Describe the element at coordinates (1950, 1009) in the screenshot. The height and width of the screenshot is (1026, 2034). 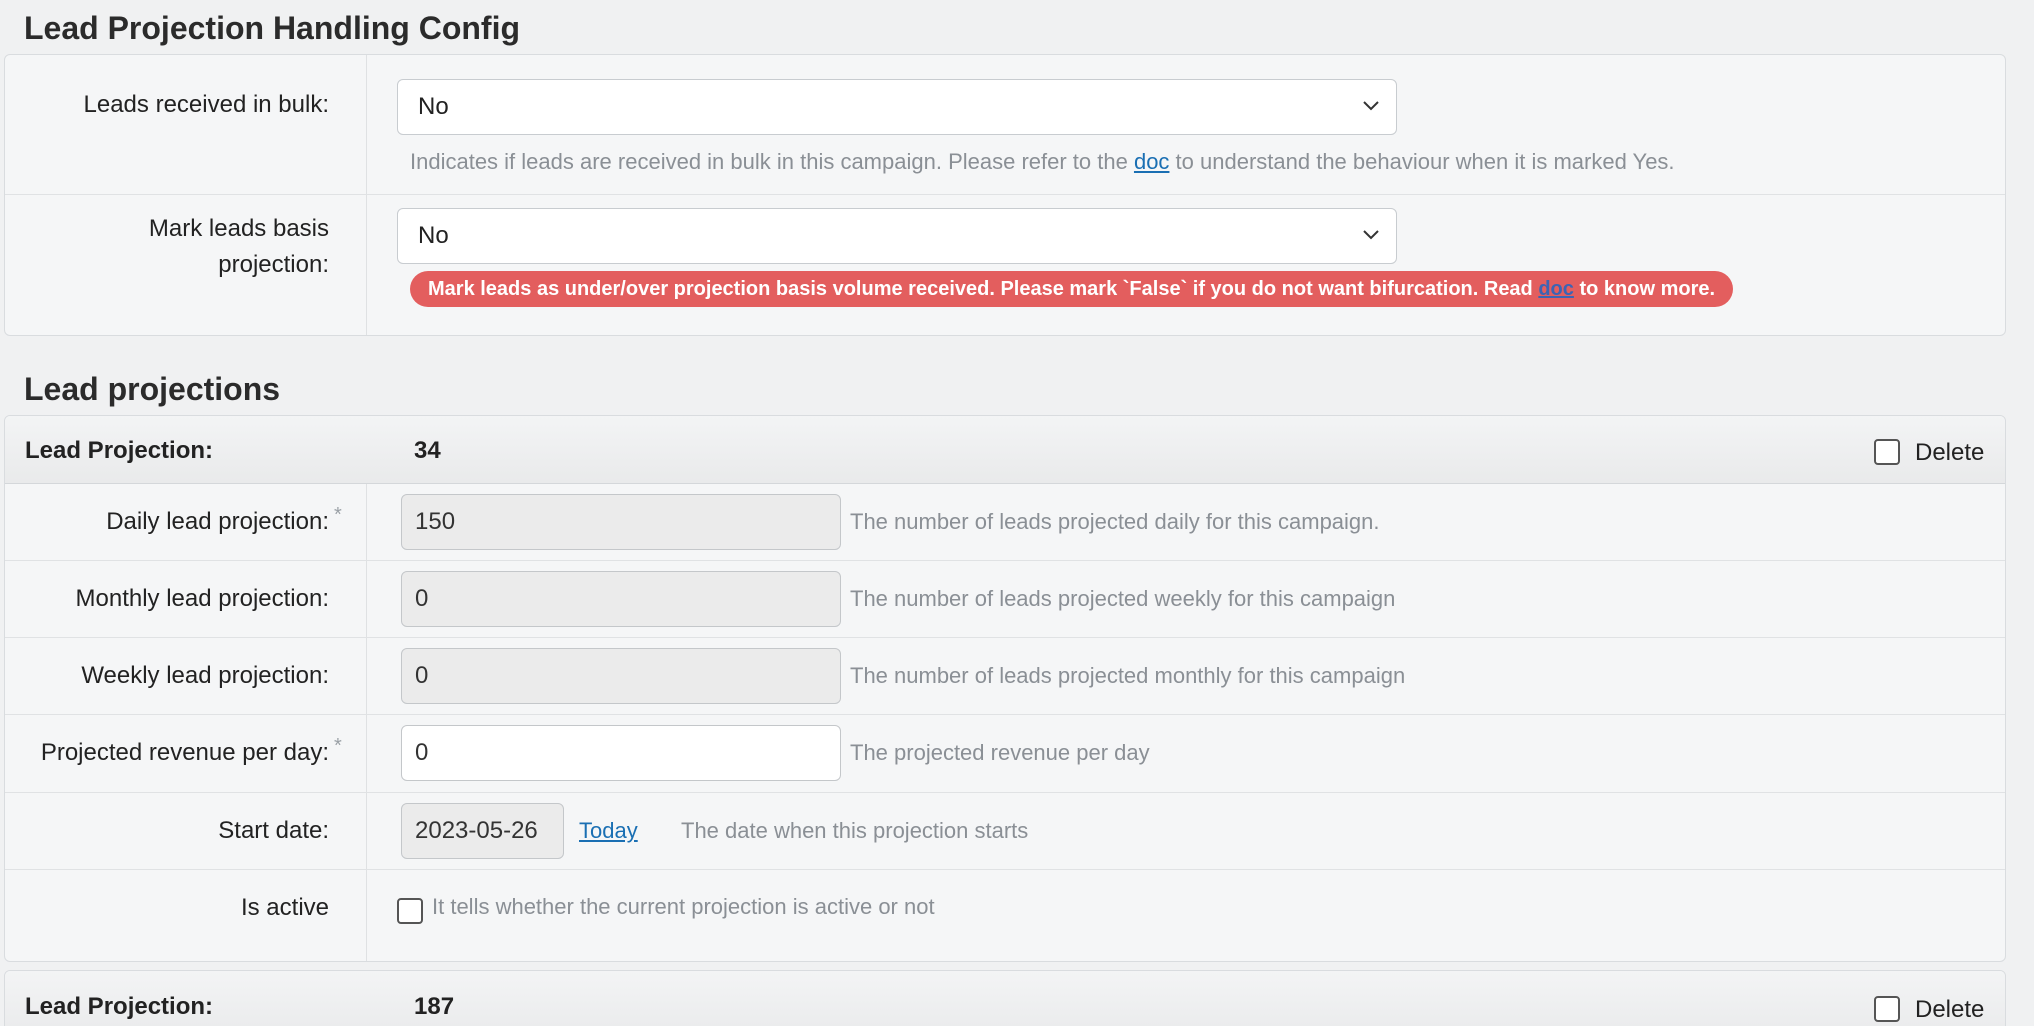
I see `delete-label-2: Delete` at that location.